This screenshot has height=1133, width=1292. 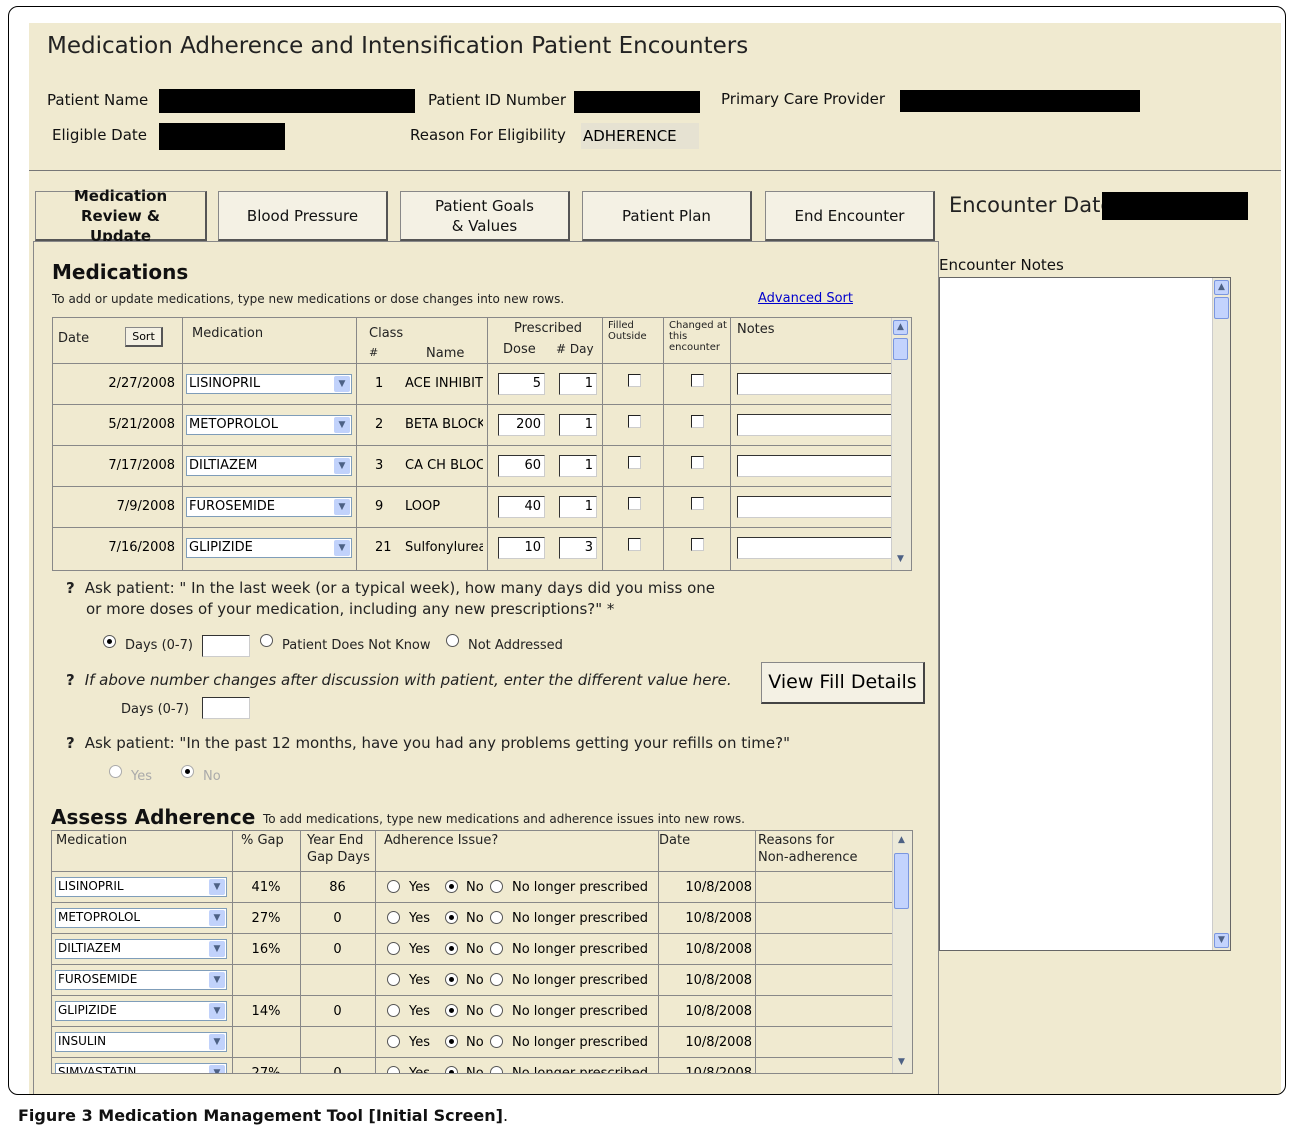 What do you see at coordinates (850, 216) in the screenshot?
I see `tab-end-encounter: End Encounter` at bounding box center [850, 216].